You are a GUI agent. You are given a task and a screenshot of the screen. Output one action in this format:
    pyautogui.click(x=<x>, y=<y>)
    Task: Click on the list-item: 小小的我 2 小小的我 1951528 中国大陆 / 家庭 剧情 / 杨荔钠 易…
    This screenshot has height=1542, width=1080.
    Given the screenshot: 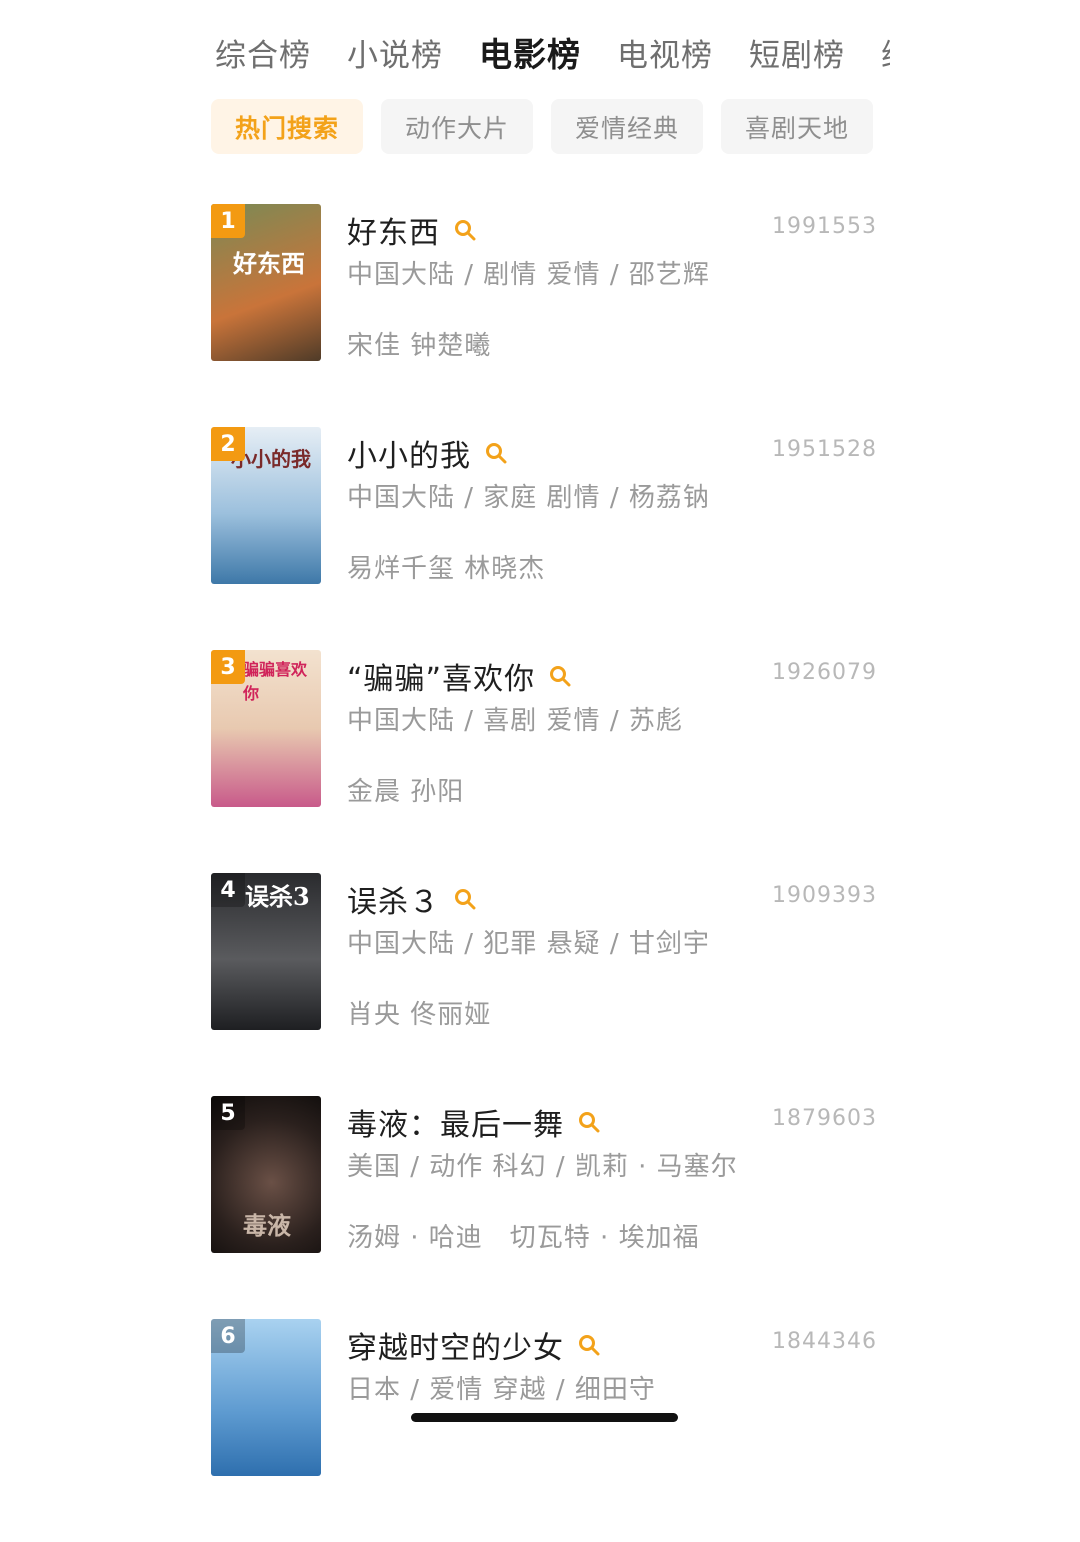 What is the action you would take?
    pyautogui.click(x=546, y=538)
    